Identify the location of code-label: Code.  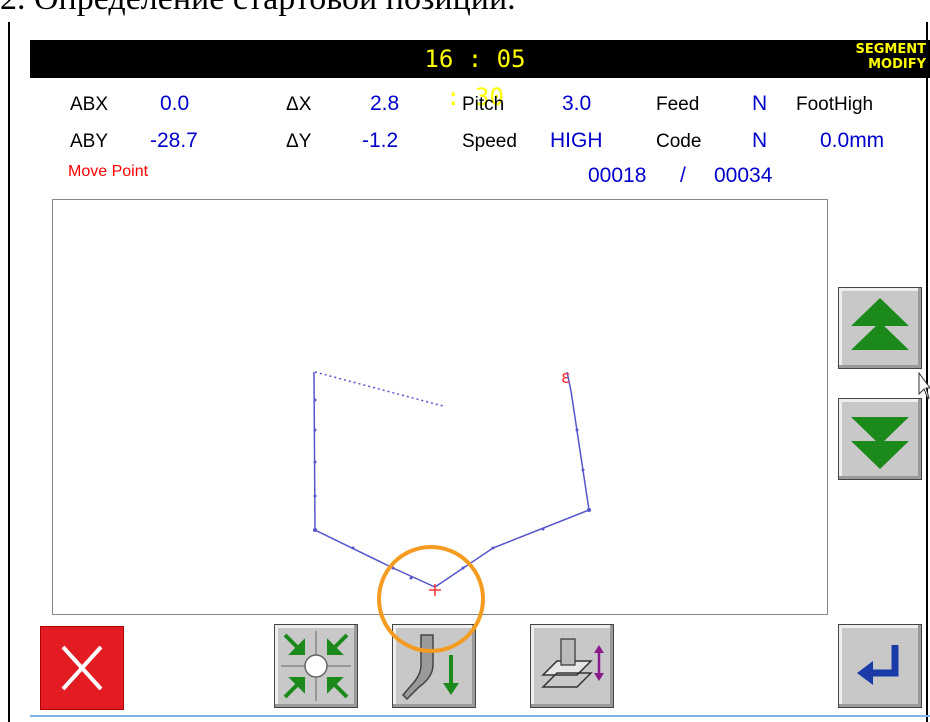
(679, 141).